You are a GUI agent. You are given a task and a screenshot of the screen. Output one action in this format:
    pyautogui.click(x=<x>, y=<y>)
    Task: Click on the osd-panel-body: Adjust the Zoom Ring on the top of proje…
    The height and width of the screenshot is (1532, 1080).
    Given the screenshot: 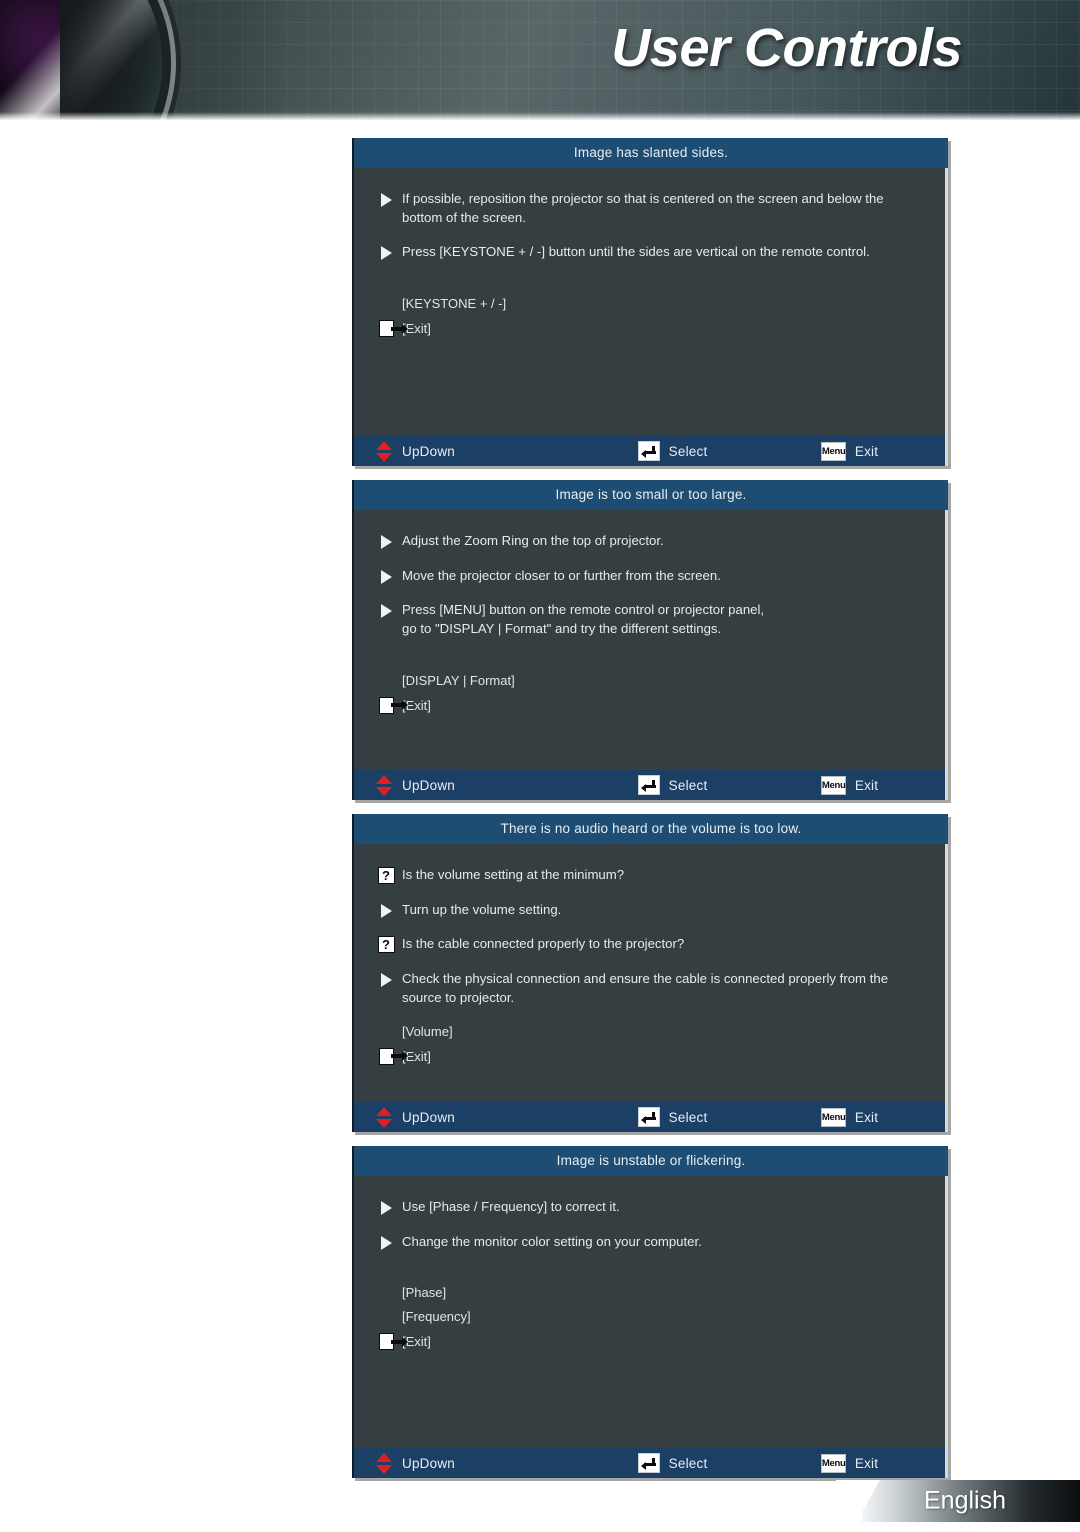 What is the action you would take?
    pyautogui.click(x=651, y=640)
    